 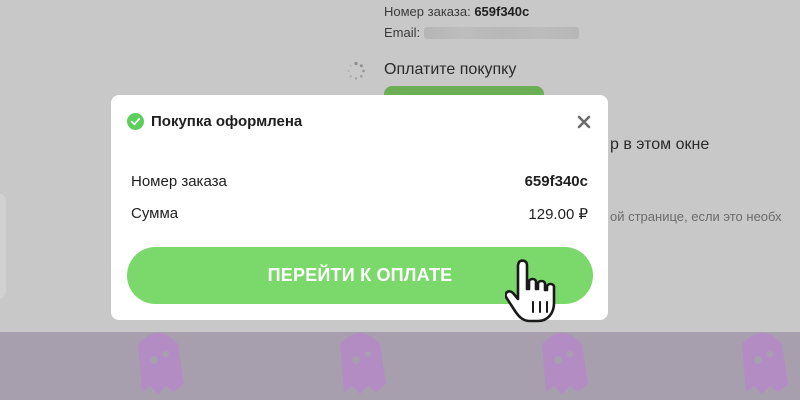 What do you see at coordinates (155, 213) in the screenshot?
I see `amount-label: Сумма` at bounding box center [155, 213].